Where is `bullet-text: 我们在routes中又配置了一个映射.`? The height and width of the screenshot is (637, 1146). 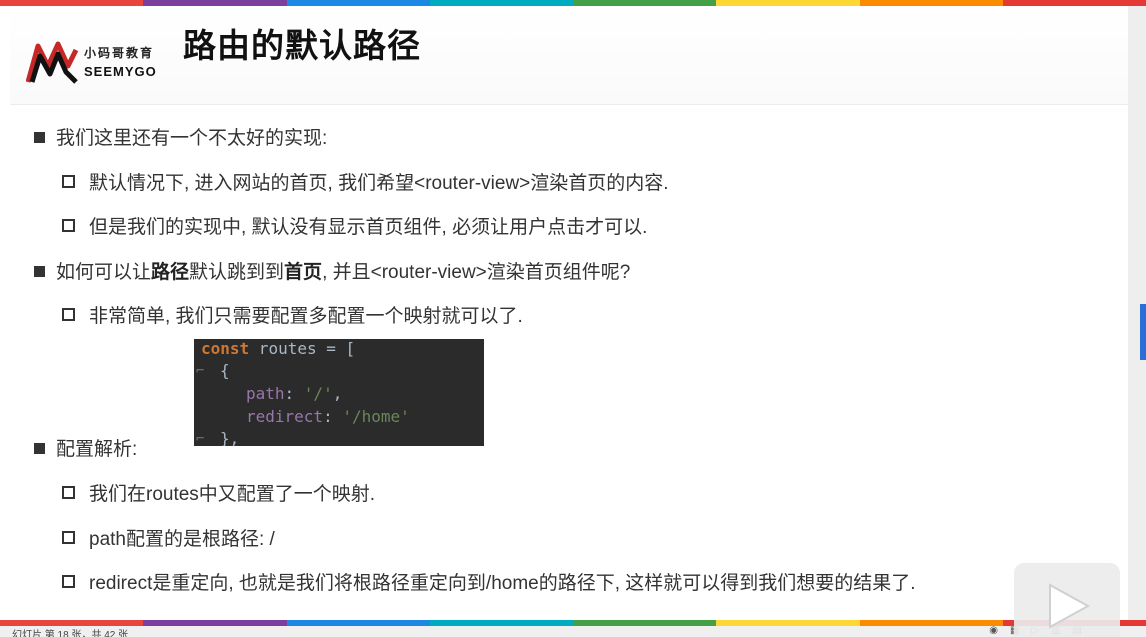 bullet-text: 我们在routes中又配置了一个映射. is located at coordinates (232, 494).